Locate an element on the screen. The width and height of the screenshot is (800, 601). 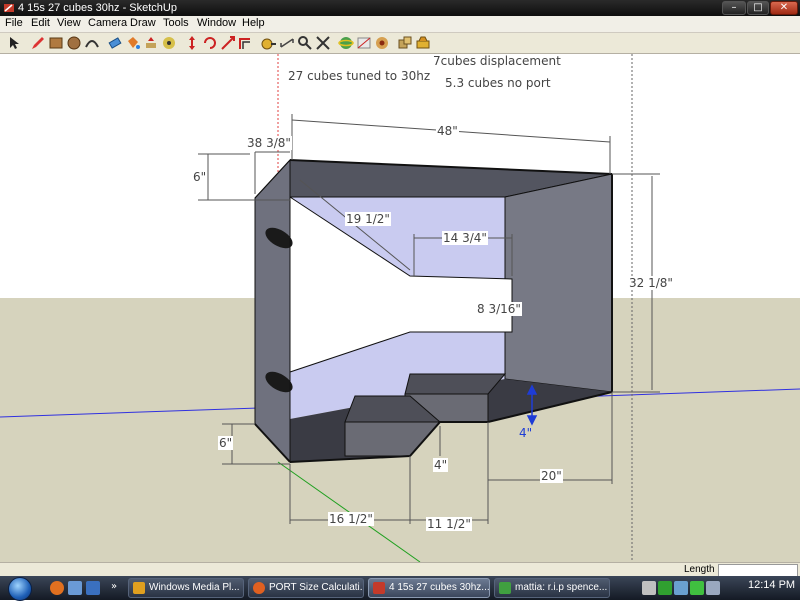
circle-icon is located at coordinates (74, 43).